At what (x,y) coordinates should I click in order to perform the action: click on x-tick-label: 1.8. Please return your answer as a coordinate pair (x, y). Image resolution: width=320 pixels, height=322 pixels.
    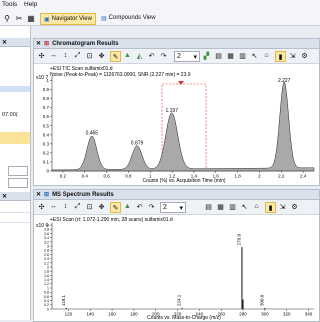
    Looking at the image, I should click on (237, 176).